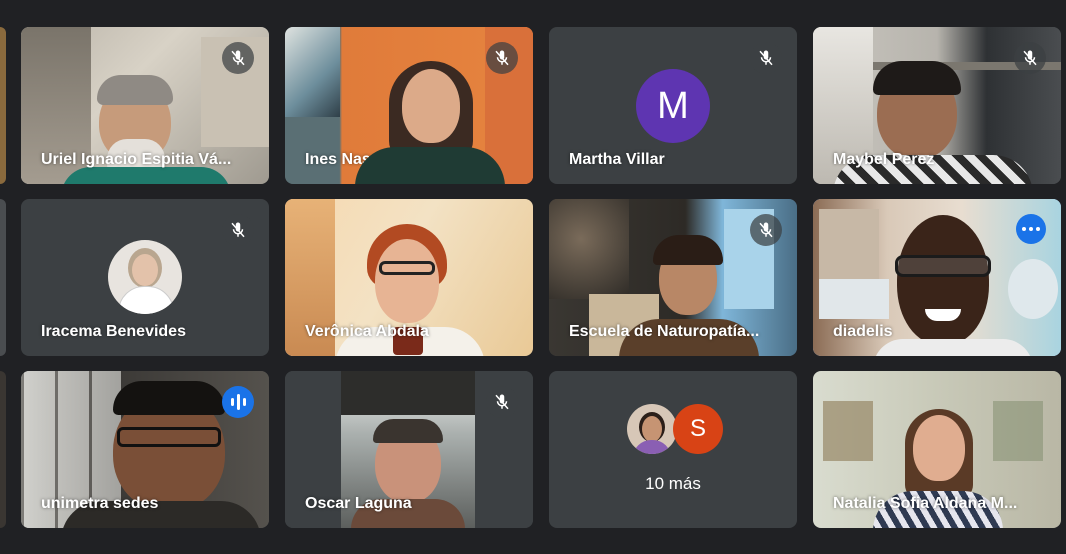 The width and height of the screenshot is (1066, 554). What do you see at coordinates (145, 449) in the screenshot?
I see `participant-tile: unimetra sedes` at bounding box center [145, 449].